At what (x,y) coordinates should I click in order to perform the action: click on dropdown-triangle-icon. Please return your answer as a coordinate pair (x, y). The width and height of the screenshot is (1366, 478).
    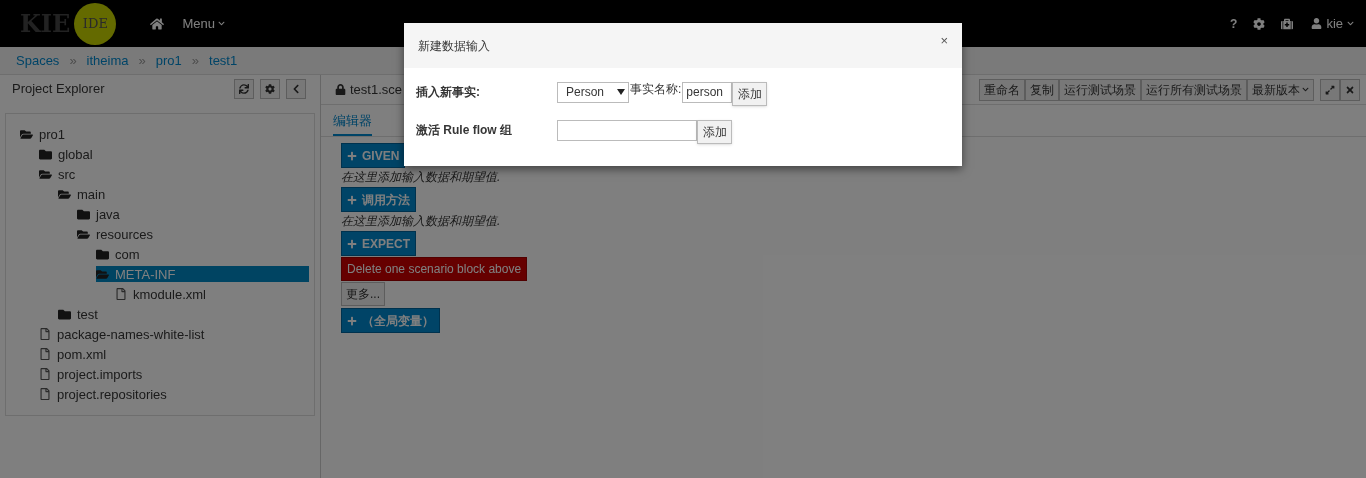
    Looking at the image, I should click on (621, 92).